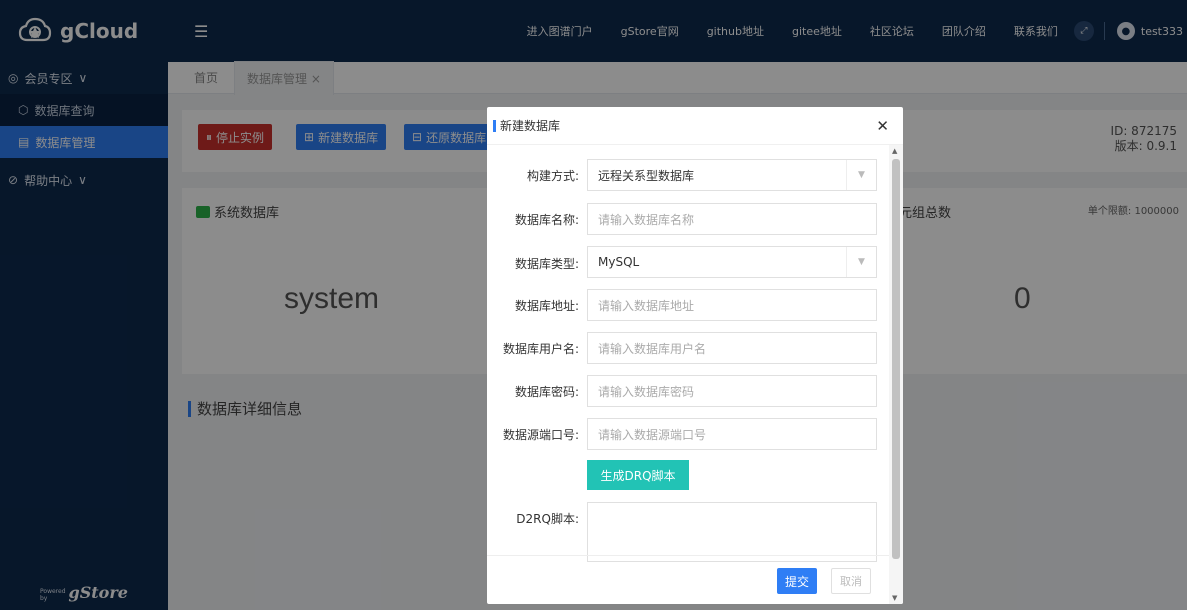 The image size is (1187, 610). Describe the element at coordinates (494, 125) in the screenshot. I see `accent-bar` at that location.